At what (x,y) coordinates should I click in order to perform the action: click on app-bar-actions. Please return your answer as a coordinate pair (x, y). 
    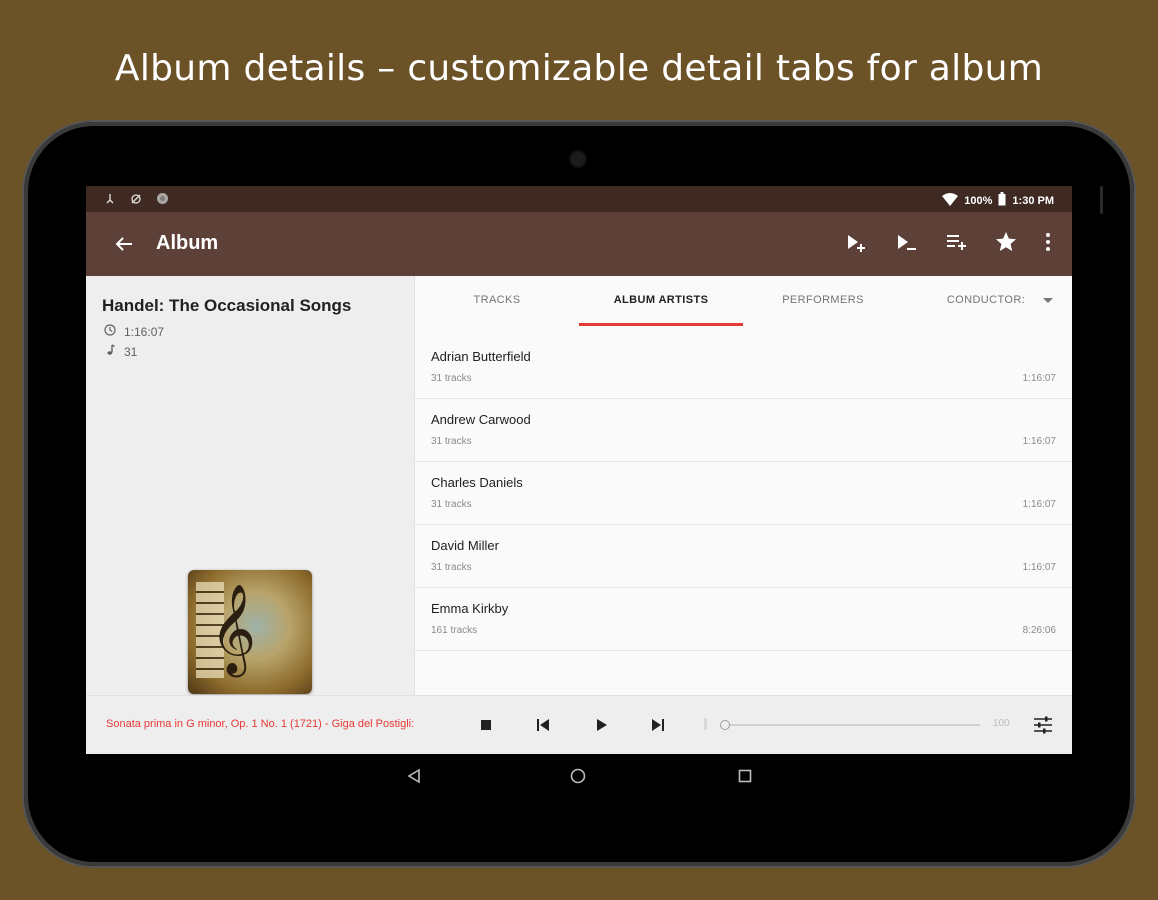
    Looking at the image, I should click on (948, 242).